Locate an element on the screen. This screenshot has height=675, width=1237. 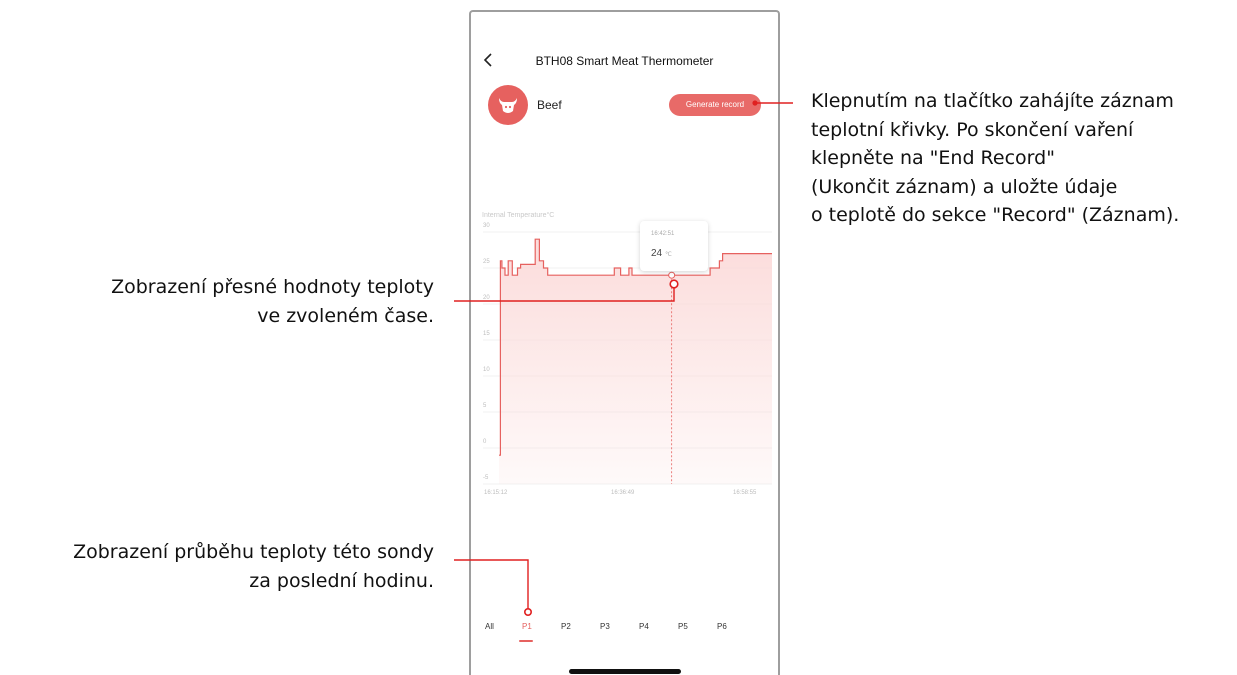
temperature-area is located at coordinates (635, 361).